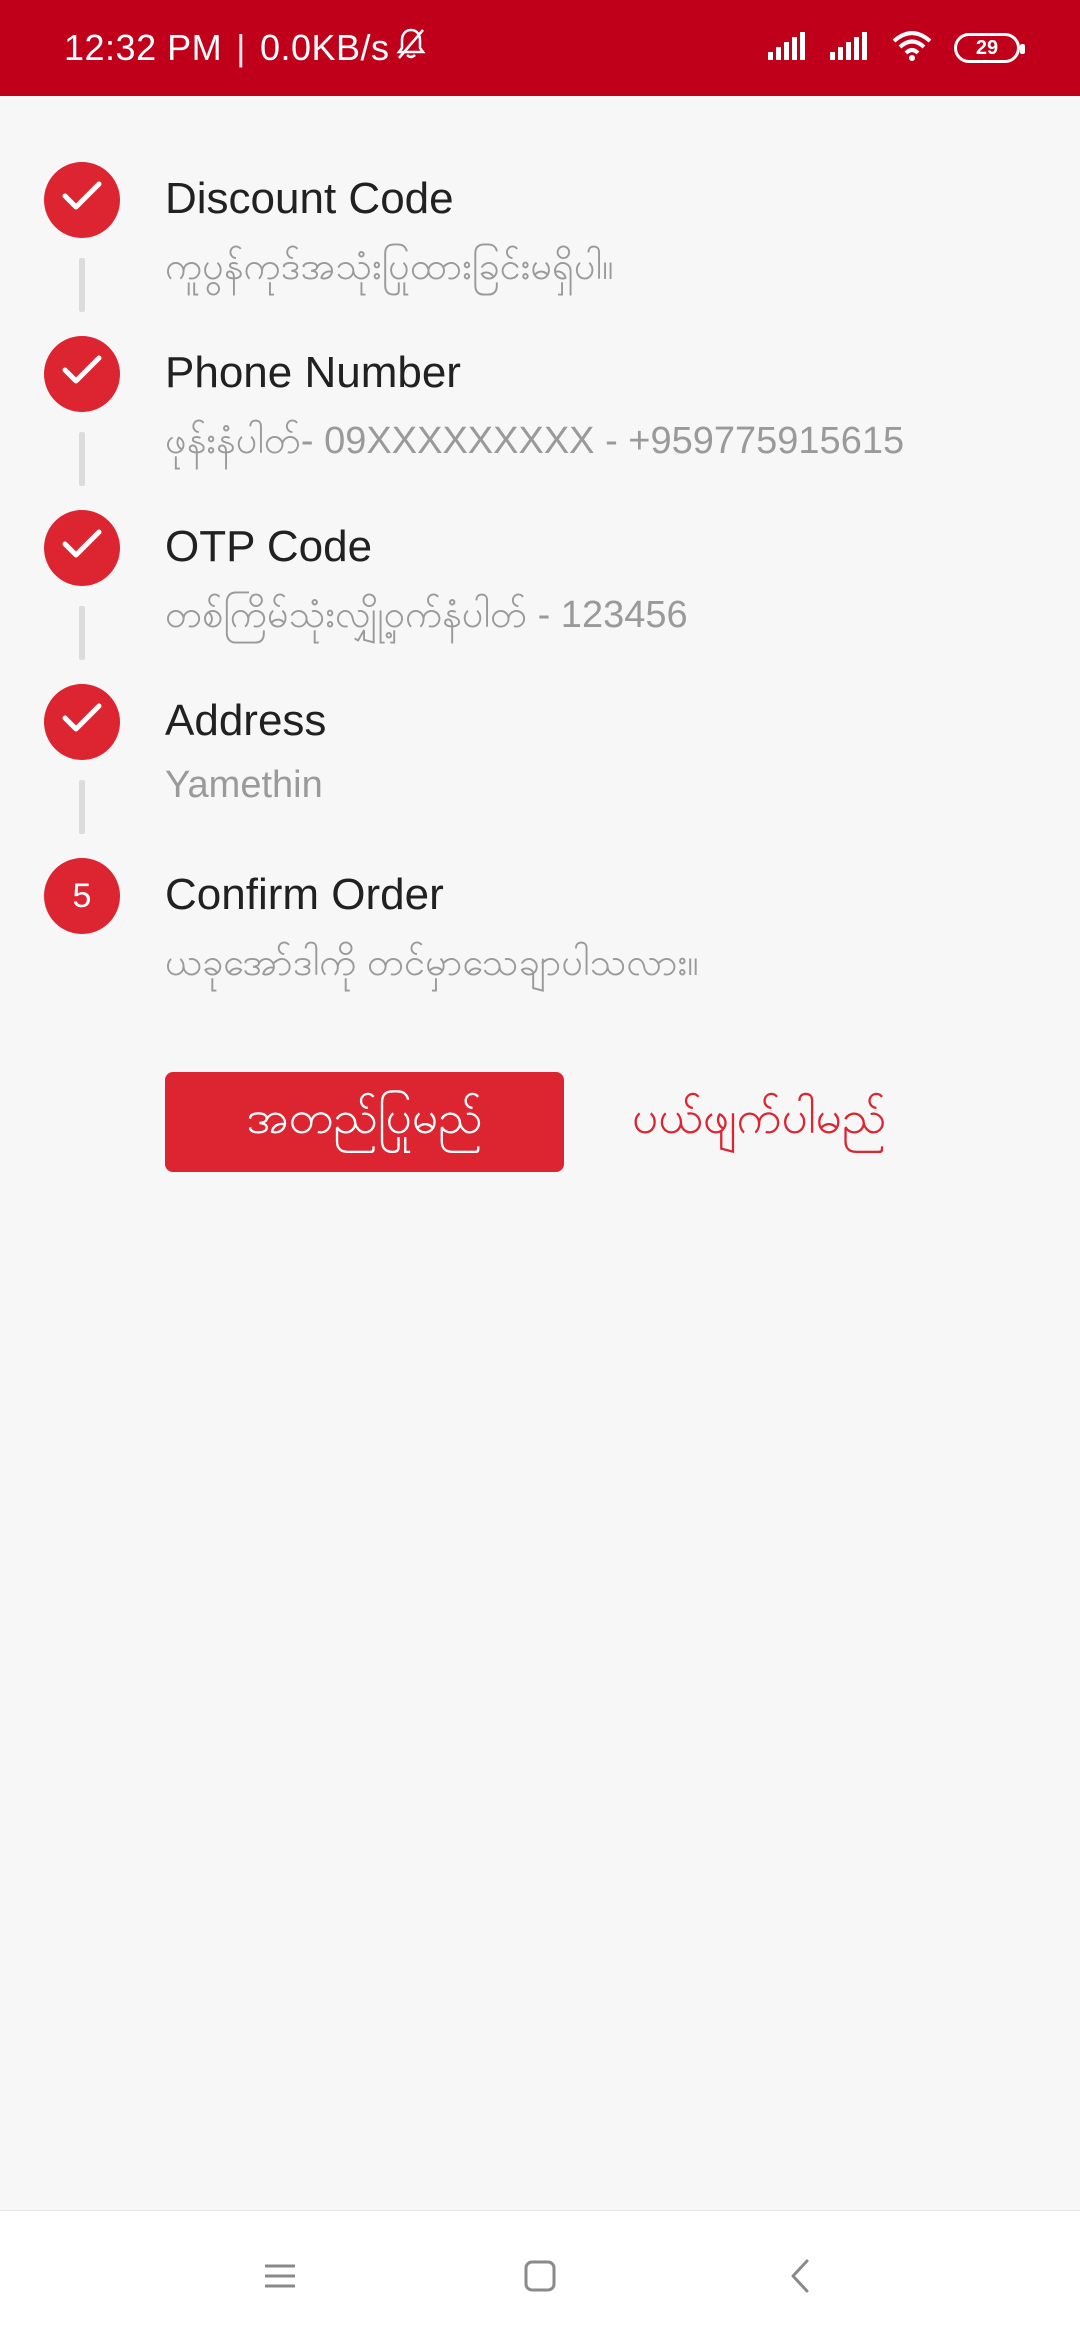 The image size is (1080, 2340). Describe the element at coordinates (269, 546) in the screenshot. I see `step-title: OTP Code` at that location.